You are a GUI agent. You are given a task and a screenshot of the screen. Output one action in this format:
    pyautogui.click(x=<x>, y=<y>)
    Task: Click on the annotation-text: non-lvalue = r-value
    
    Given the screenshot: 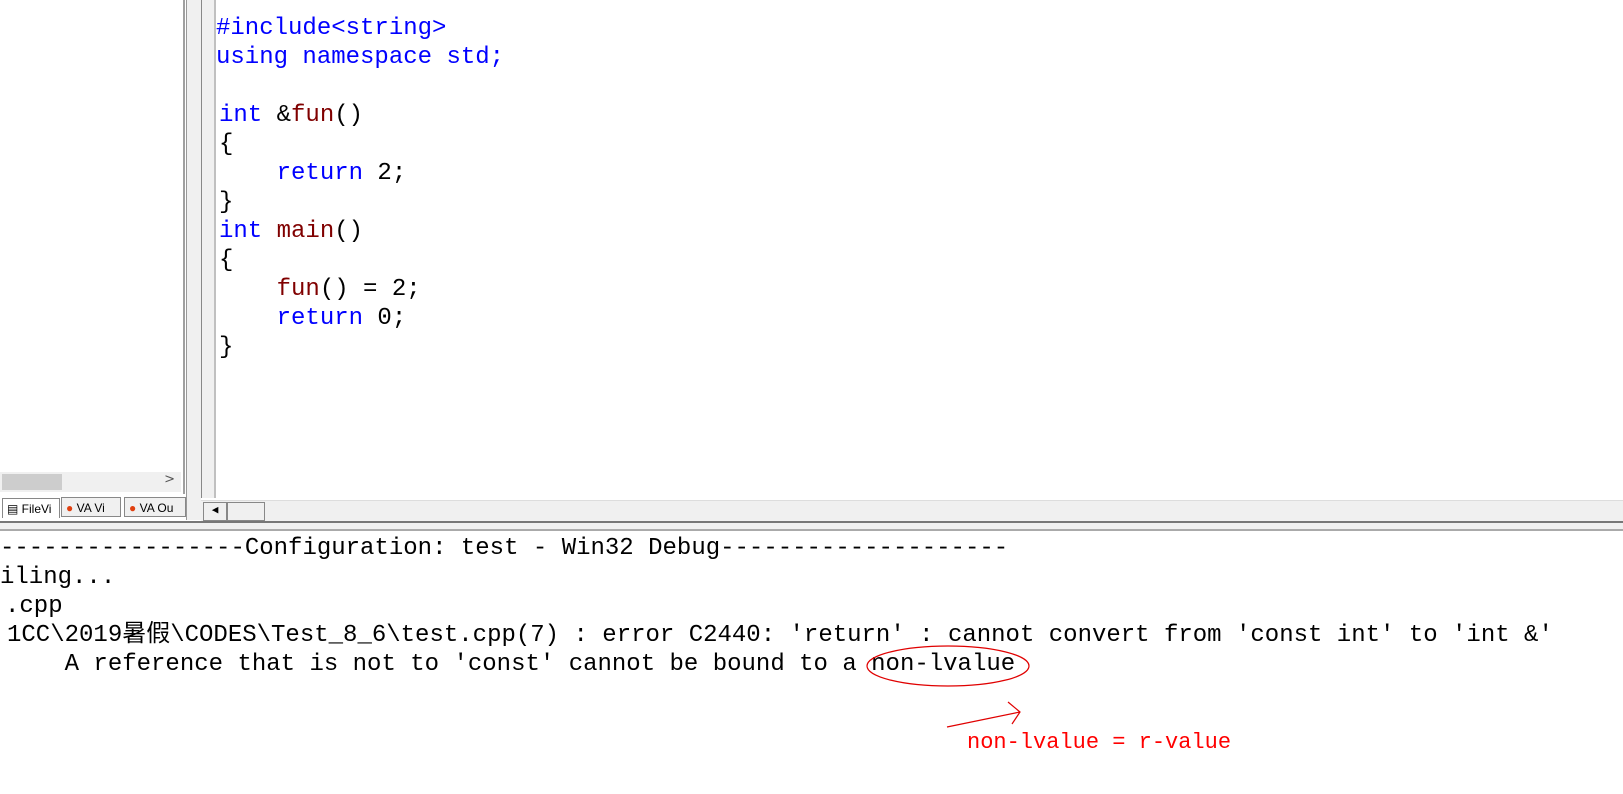 What is the action you would take?
    pyautogui.click(x=1099, y=742)
    